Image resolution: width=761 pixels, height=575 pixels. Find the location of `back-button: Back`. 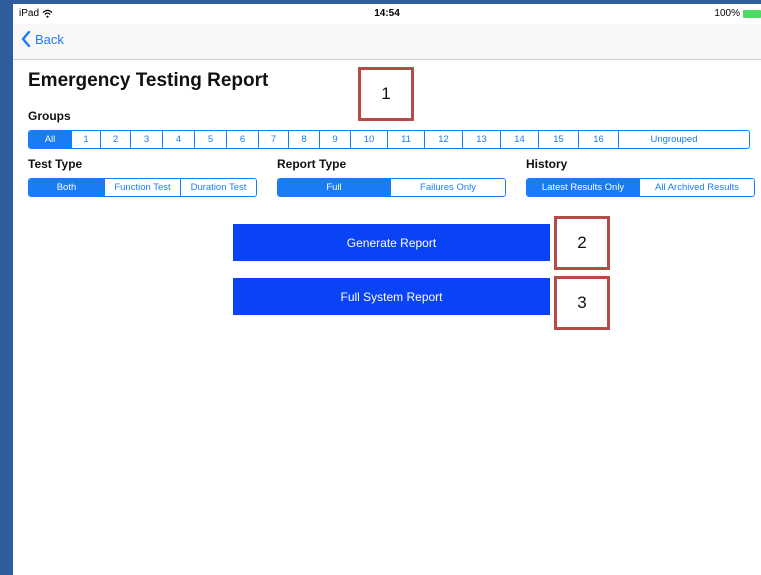

back-button: Back is located at coordinates (42, 39).